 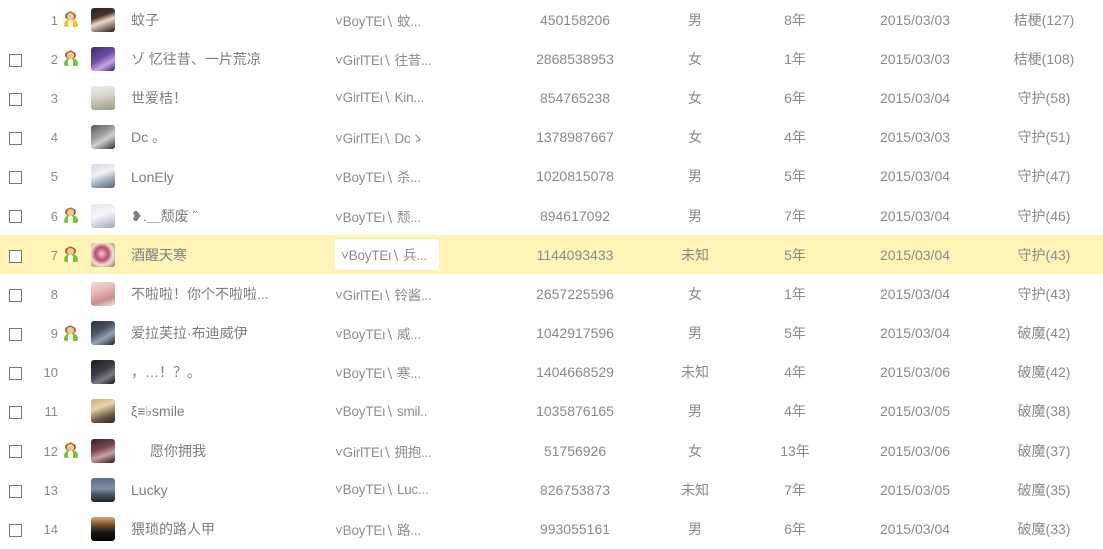 I want to click on member-nickname: ξ≡♭smile, so click(x=158, y=411).